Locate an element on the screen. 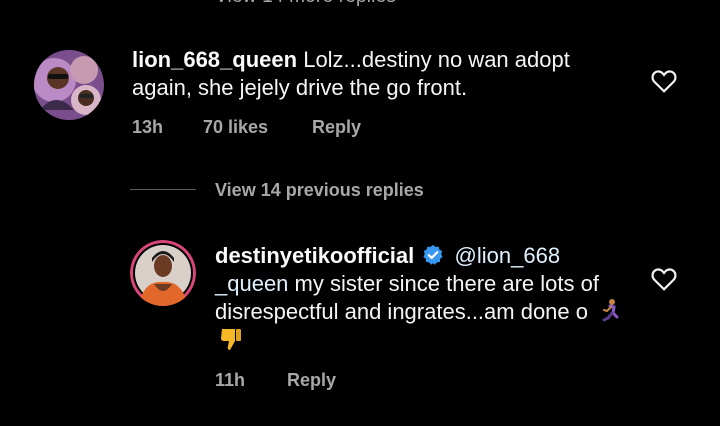 Image resolution: width=720 pixels, height=426 pixels. mention-link-continued: _queen is located at coordinates (251, 283).